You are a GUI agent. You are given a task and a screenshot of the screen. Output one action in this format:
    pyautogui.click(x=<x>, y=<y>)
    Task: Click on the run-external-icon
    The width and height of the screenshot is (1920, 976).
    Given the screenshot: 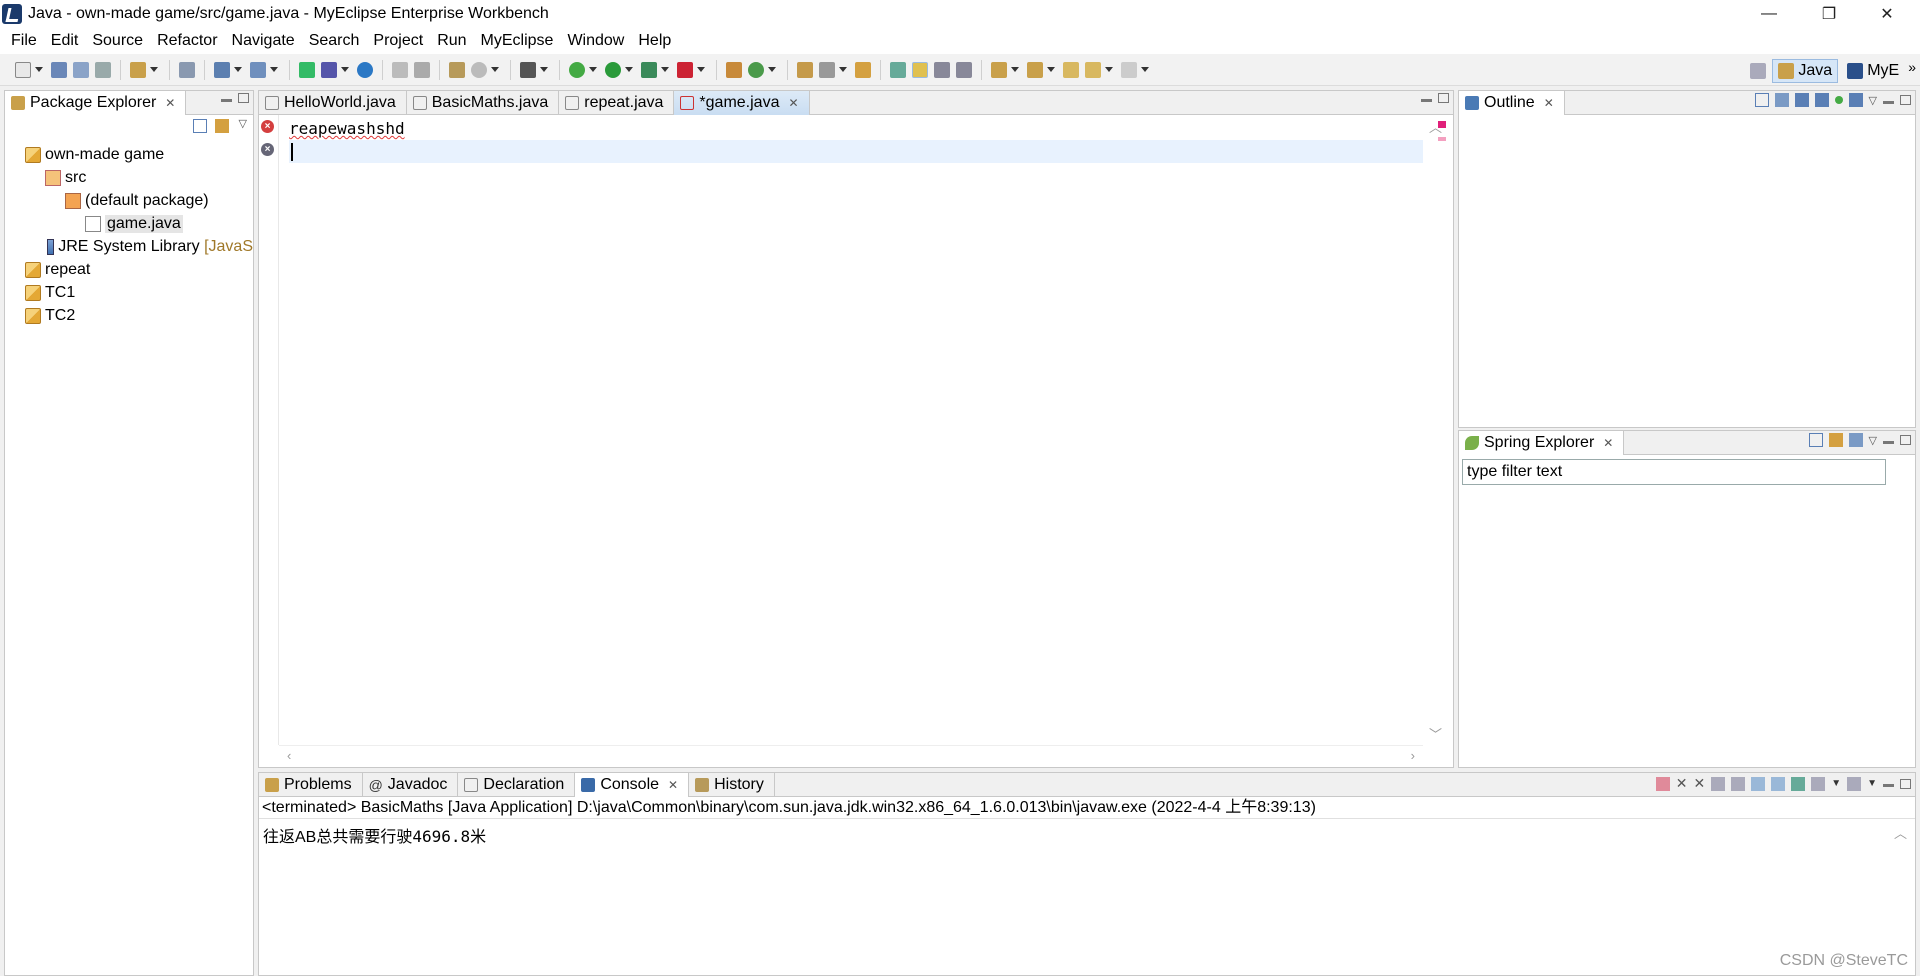 What is the action you would take?
    pyautogui.click(x=649, y=69)
    